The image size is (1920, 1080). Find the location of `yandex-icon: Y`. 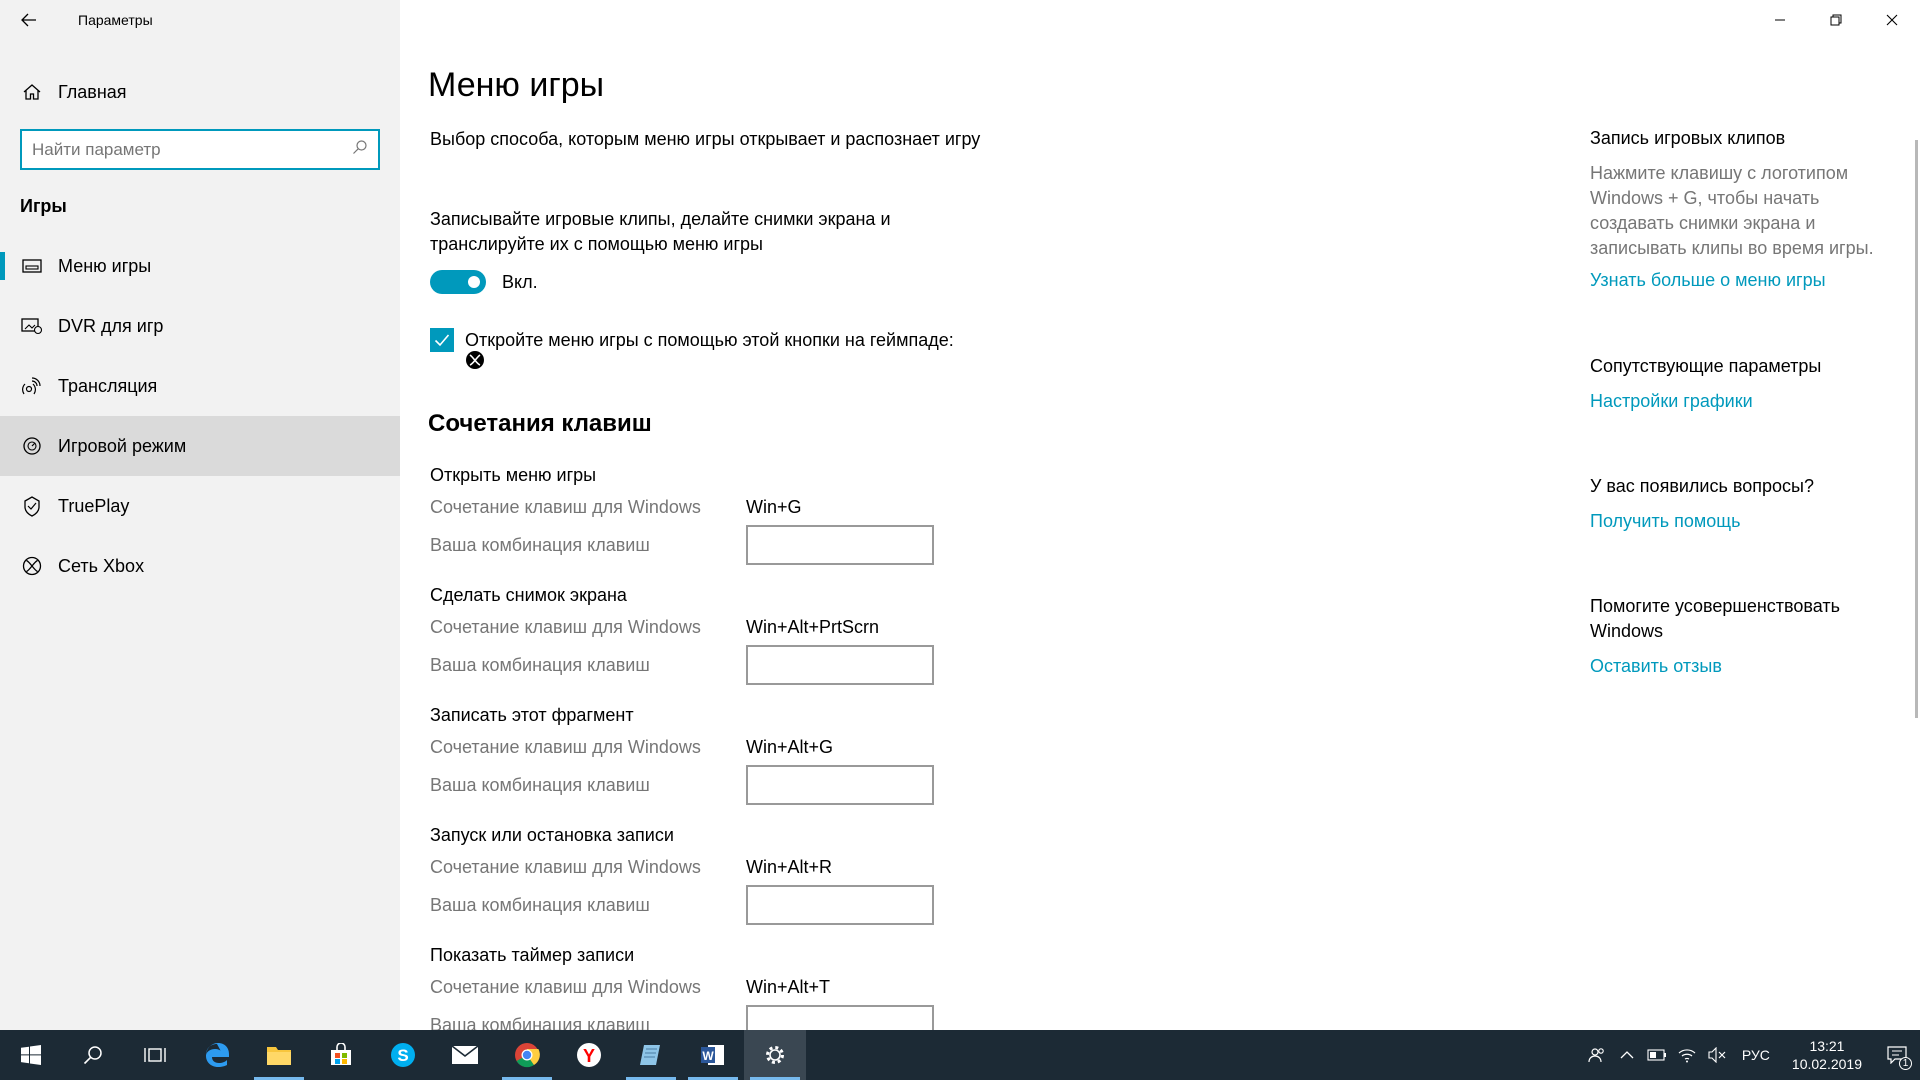

yandex-icon: Y is located at coordinates (589, 1055).